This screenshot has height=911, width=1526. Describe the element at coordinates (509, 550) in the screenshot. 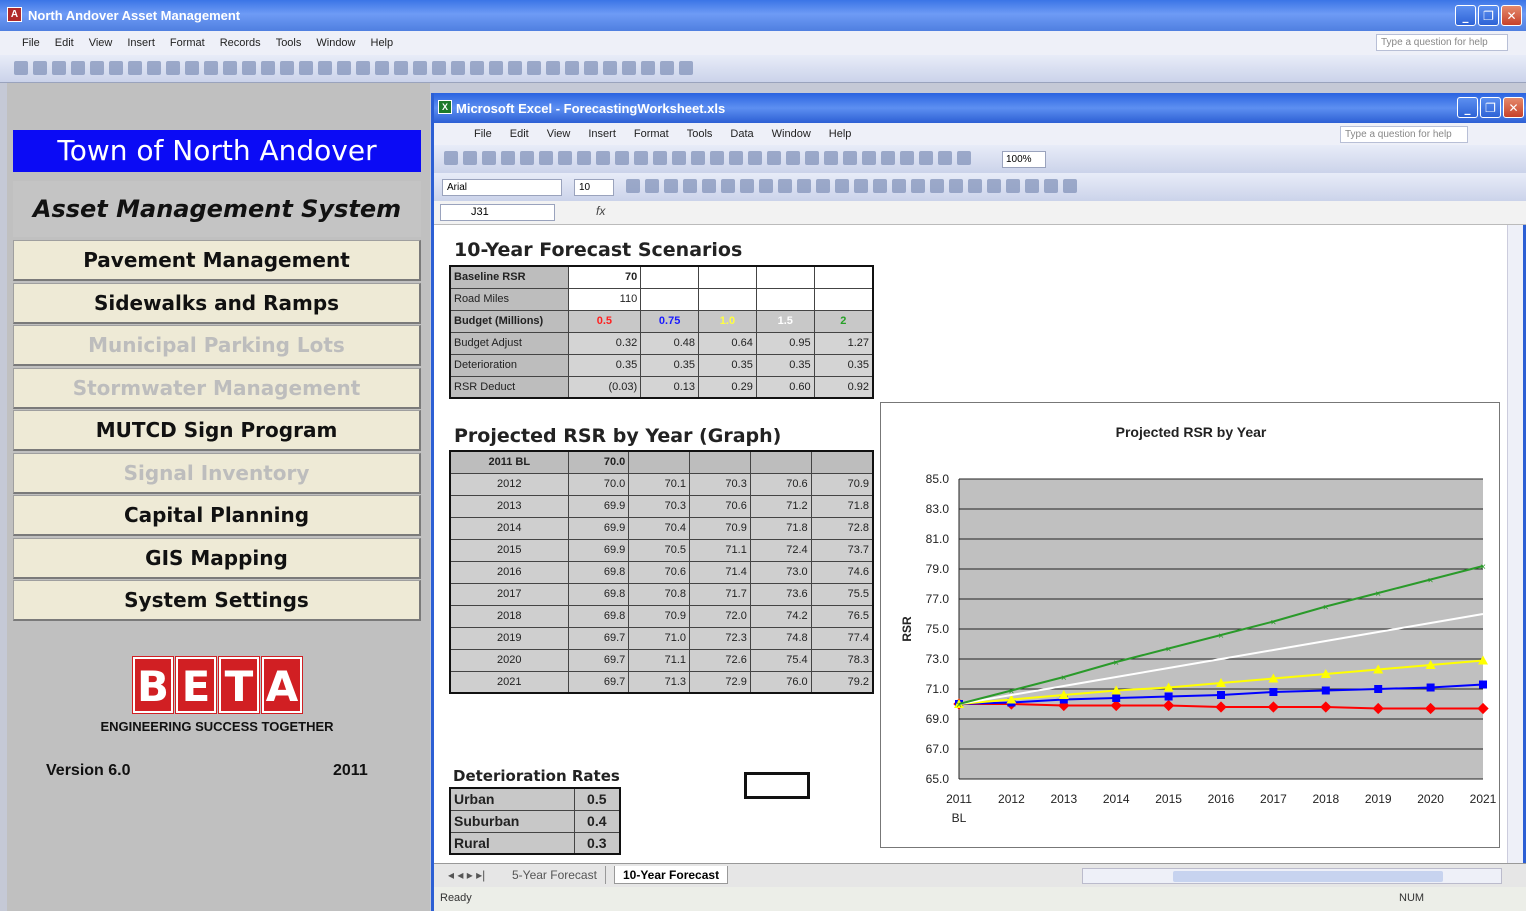

I see `year-cell: 2015` at that location.